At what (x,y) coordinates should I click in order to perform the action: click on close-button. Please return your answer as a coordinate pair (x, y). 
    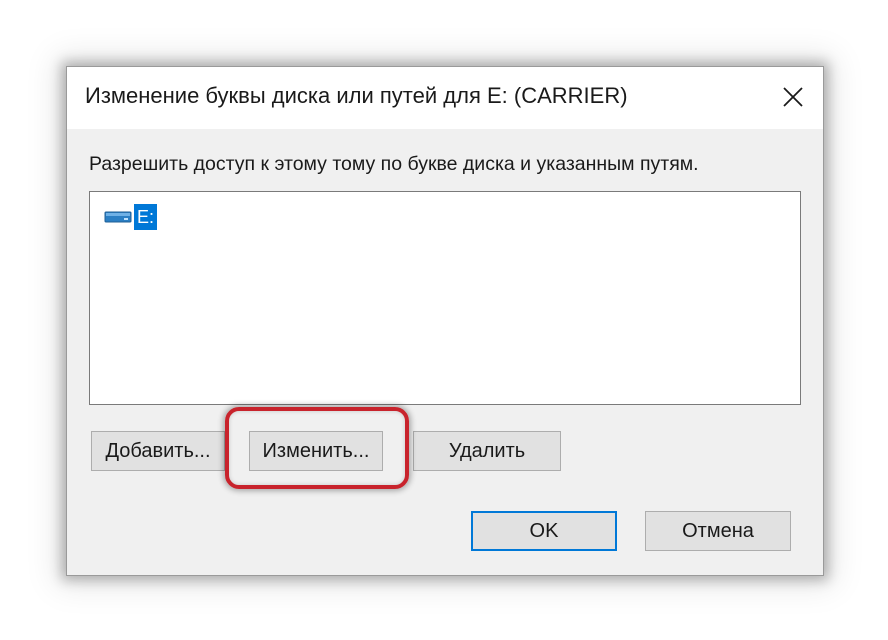
    Looking at the image, I should click on (793, 97).